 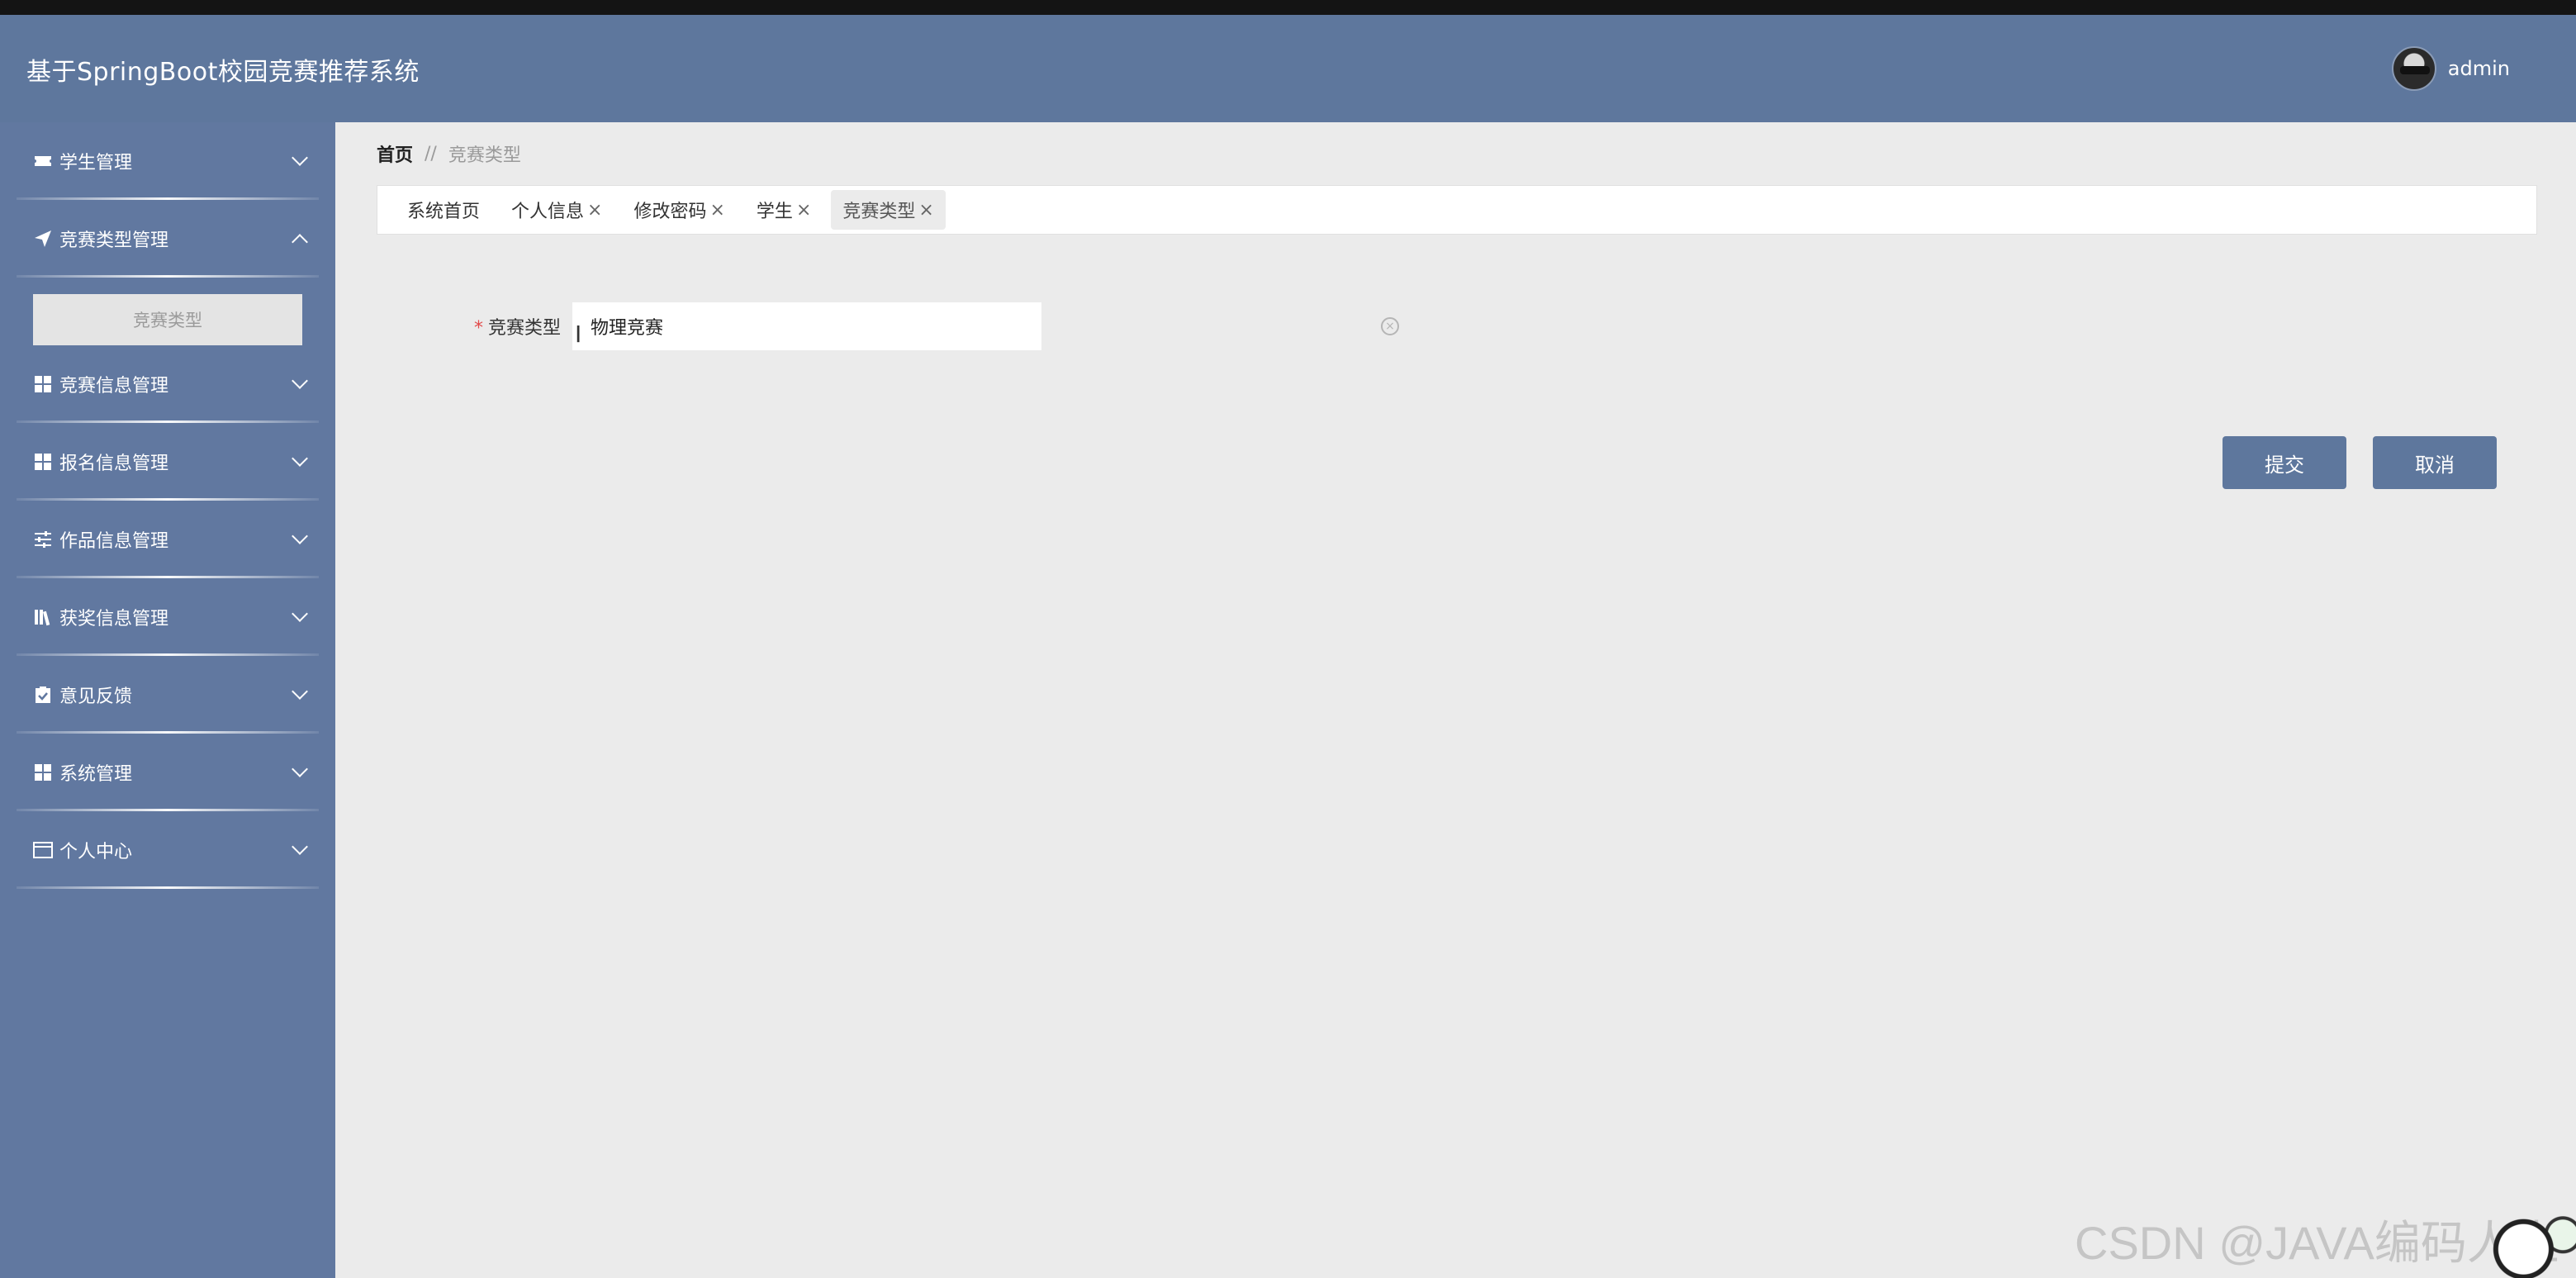 I want to click on sidebar-item-label: 作品信息管理, so click(x=114, y=541).